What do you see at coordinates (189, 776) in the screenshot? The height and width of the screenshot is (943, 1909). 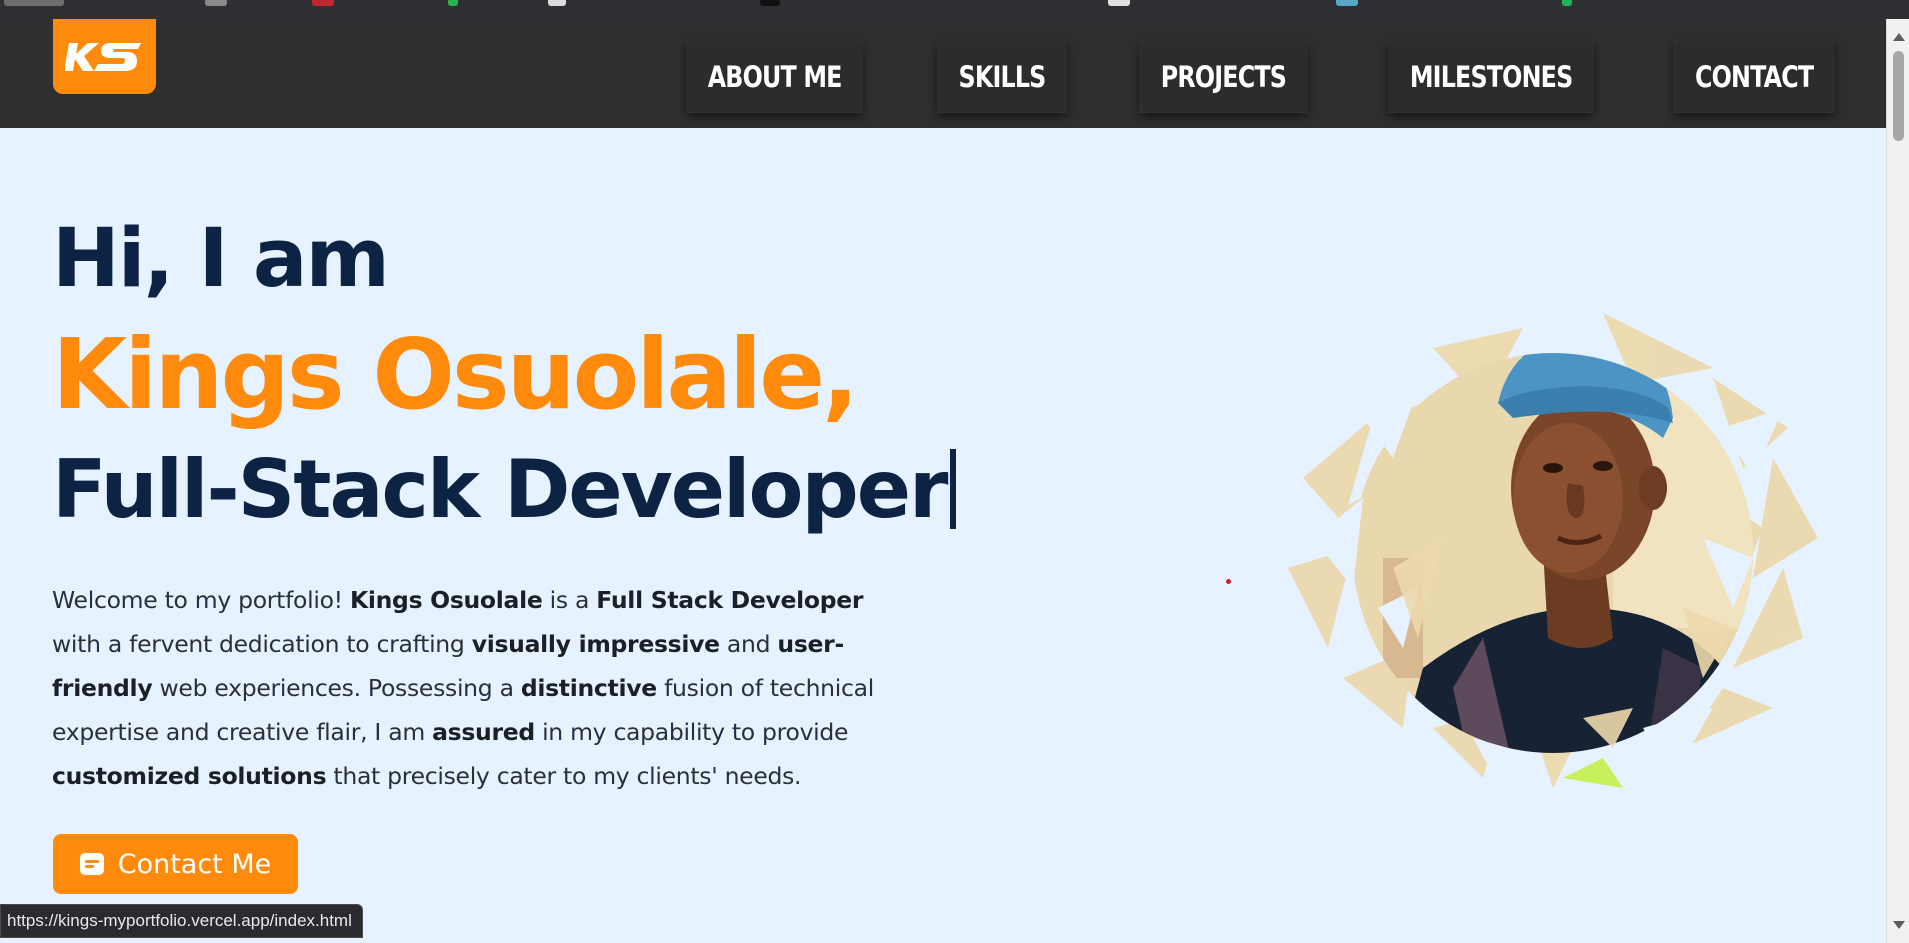 I see `bio-bold: customized solutions` at bounding box center [189, 776].